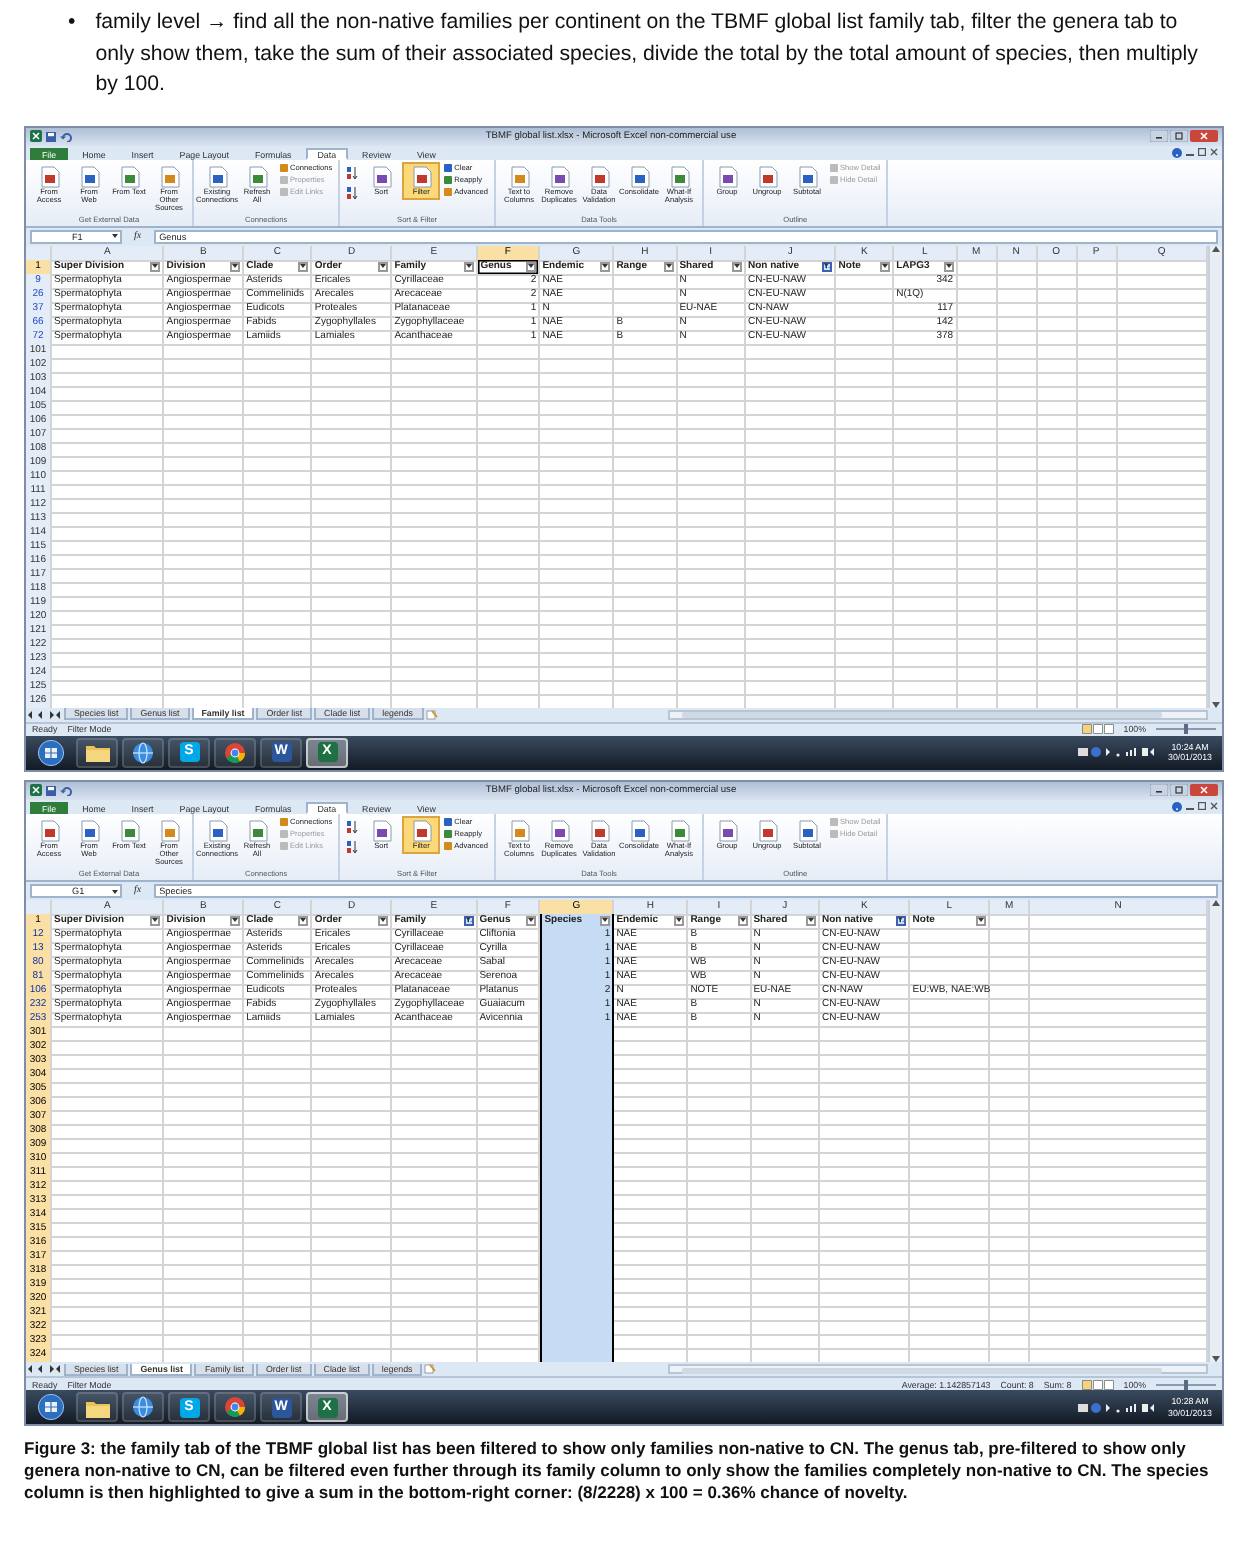 This screenshot has height=1550, width=1248. I want to click on instruction-text: family level → find all the non-native families per continent on the TBMF global list family tab, filter the genera tab to only show them, take the sum of their associated species, divide the total by the total amount of species, then multiply by 100., so click(647, 54).